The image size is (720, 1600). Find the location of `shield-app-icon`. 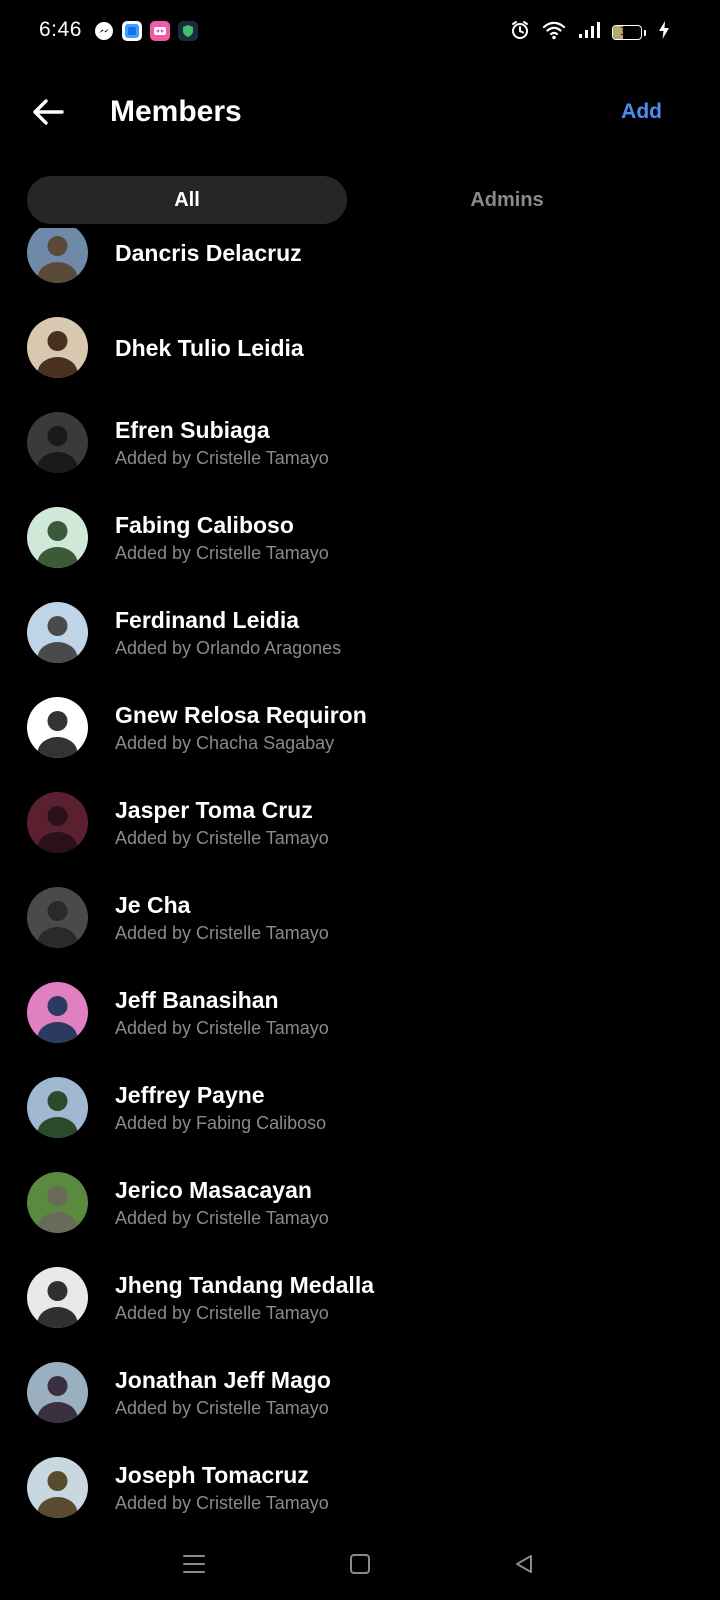

shield-app-icon is located at coordinates (188, 31).